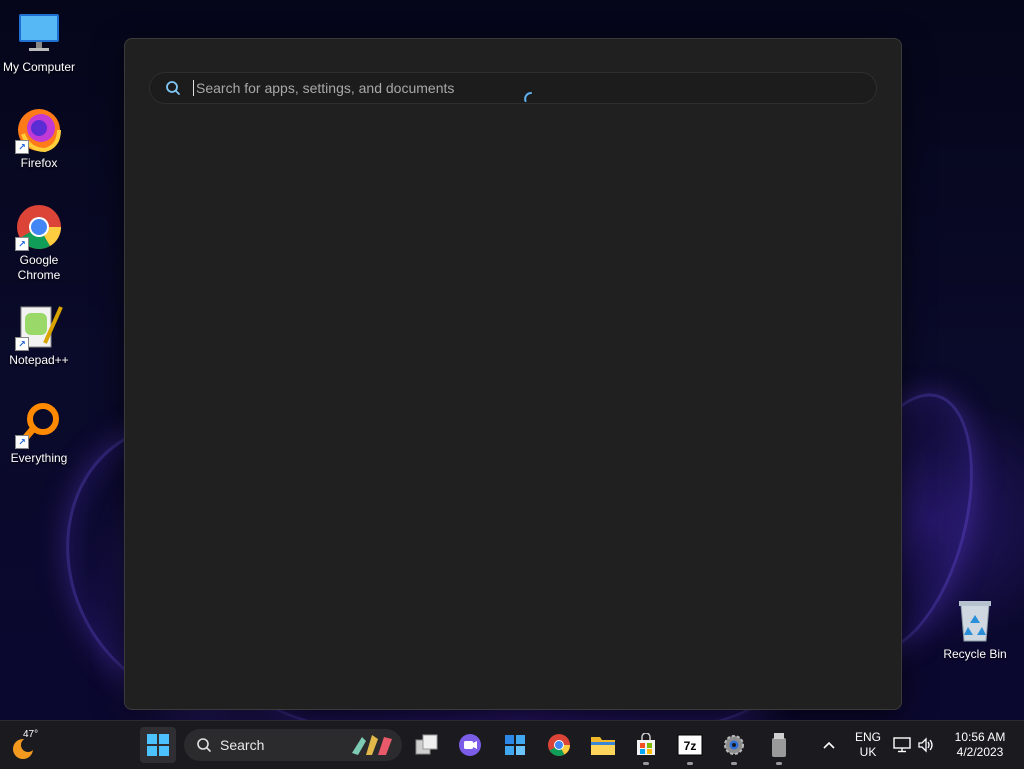 This screenshot has height=769, width=1024. I want to click on chevron-up-icon, so click(829, 745).